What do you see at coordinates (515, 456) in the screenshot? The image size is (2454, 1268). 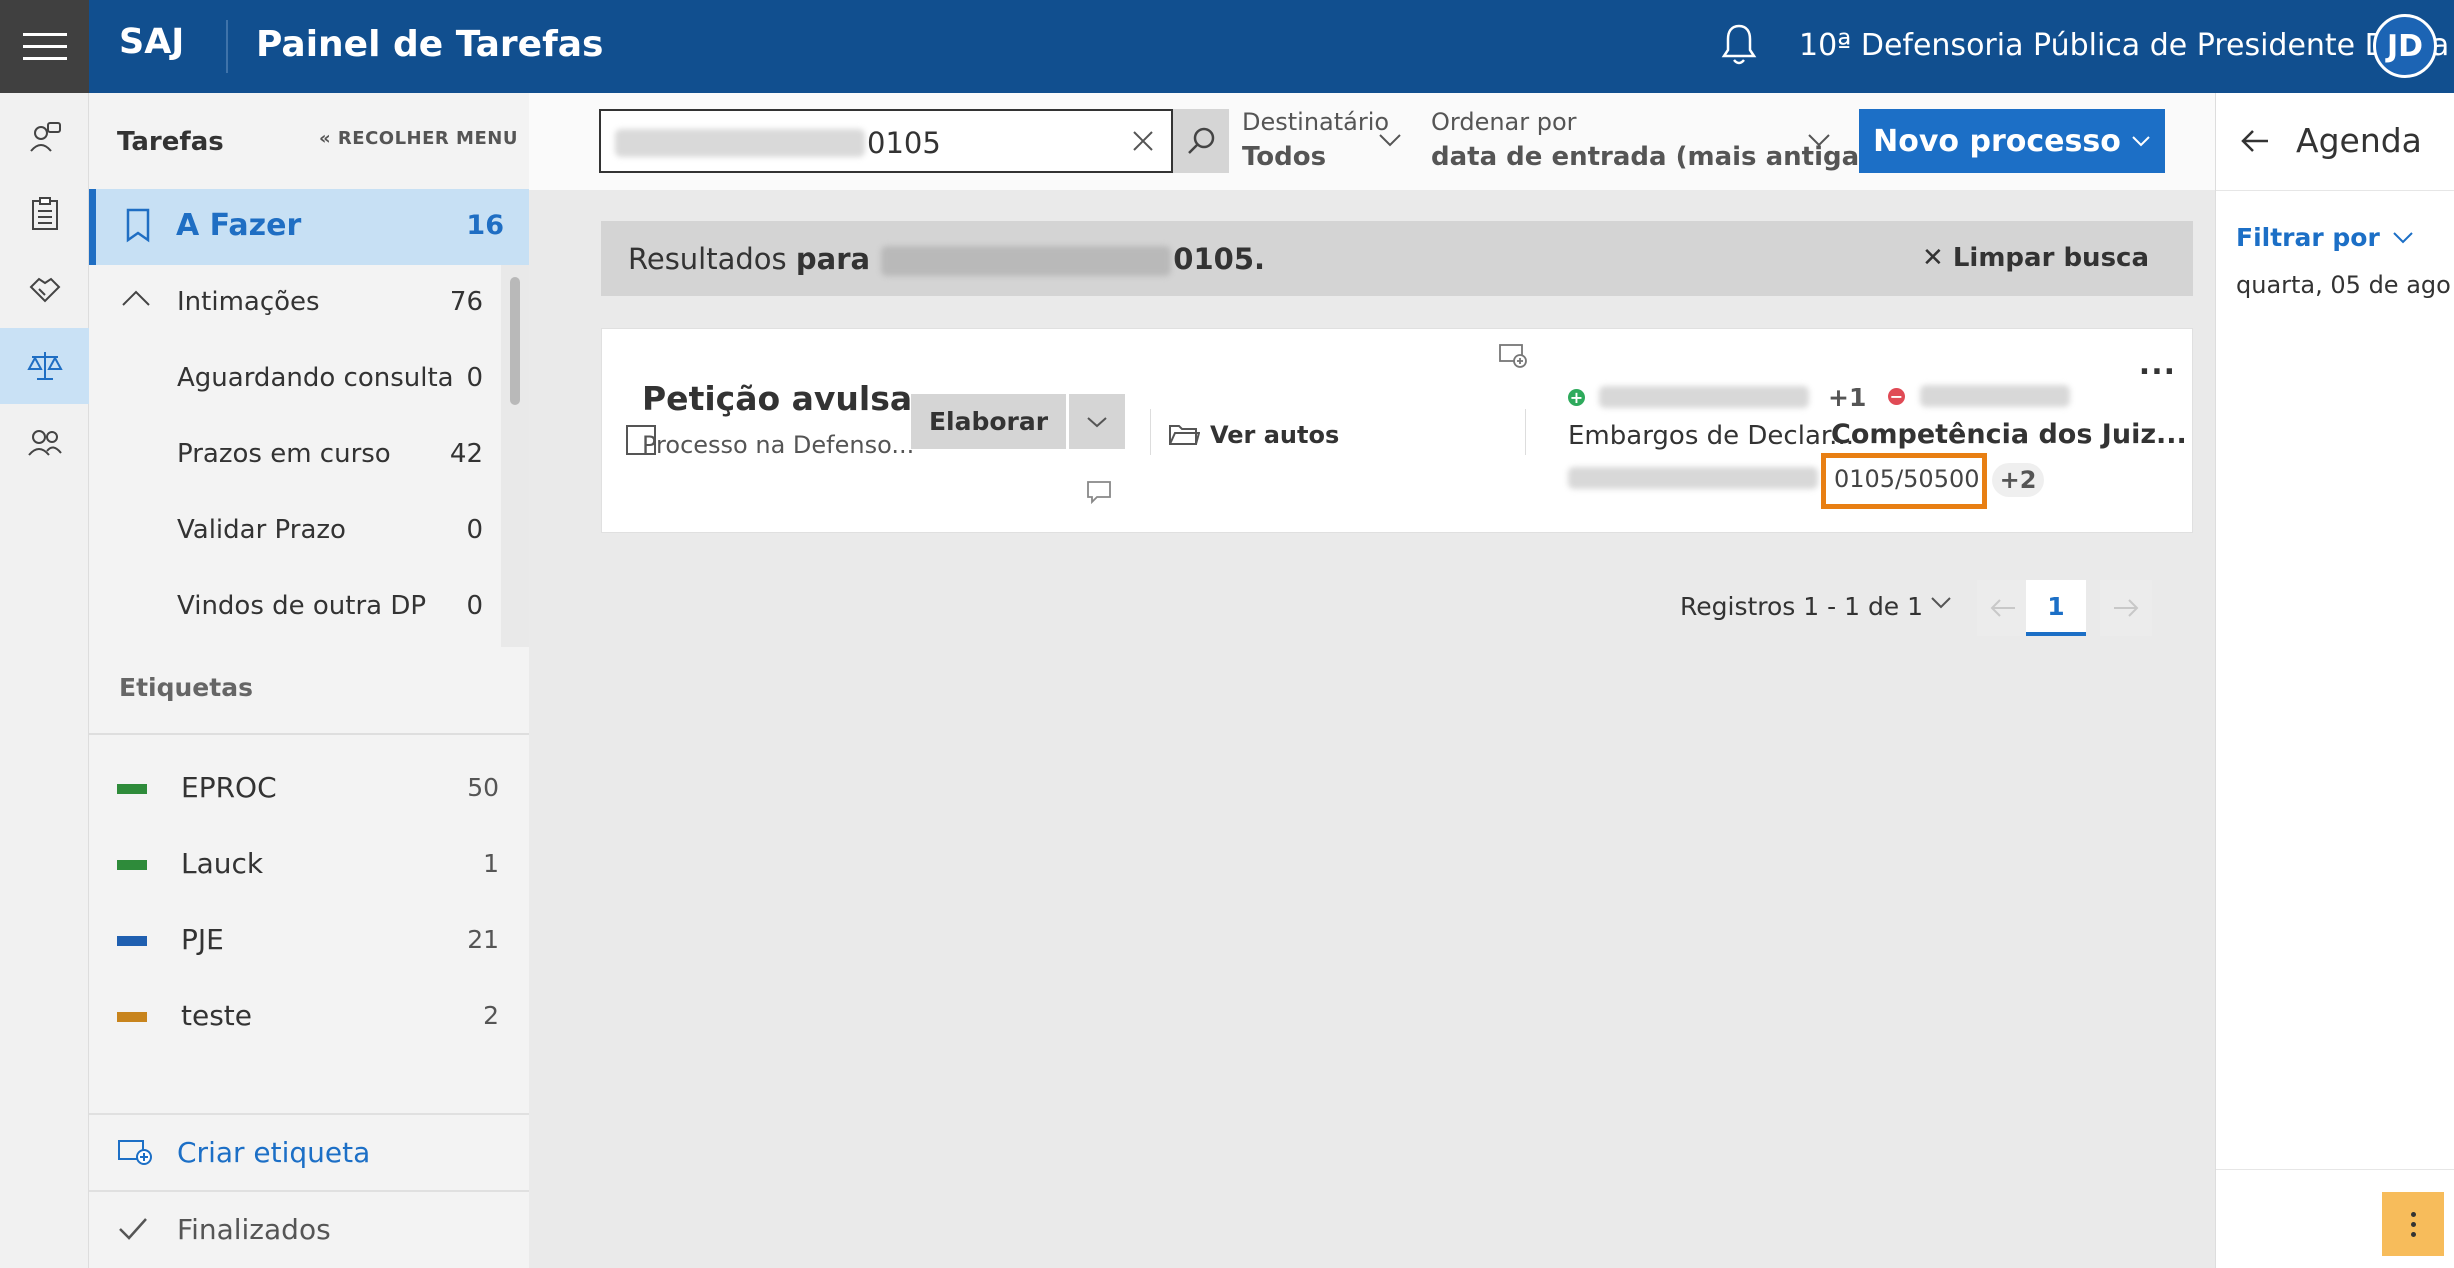 I see `sidebar-scrollbar` at bounding box center [515, 456].